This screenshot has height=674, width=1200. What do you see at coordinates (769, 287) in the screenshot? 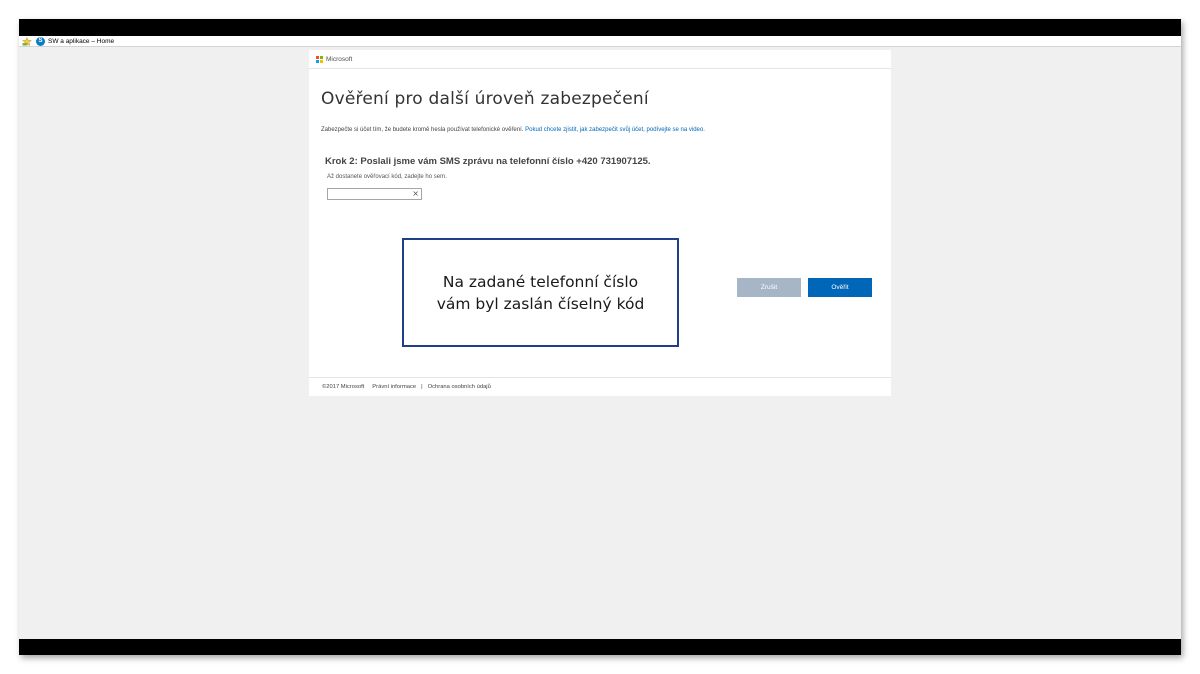
I see `cancel-button: Zrušit` at bounding box center [769, 287].